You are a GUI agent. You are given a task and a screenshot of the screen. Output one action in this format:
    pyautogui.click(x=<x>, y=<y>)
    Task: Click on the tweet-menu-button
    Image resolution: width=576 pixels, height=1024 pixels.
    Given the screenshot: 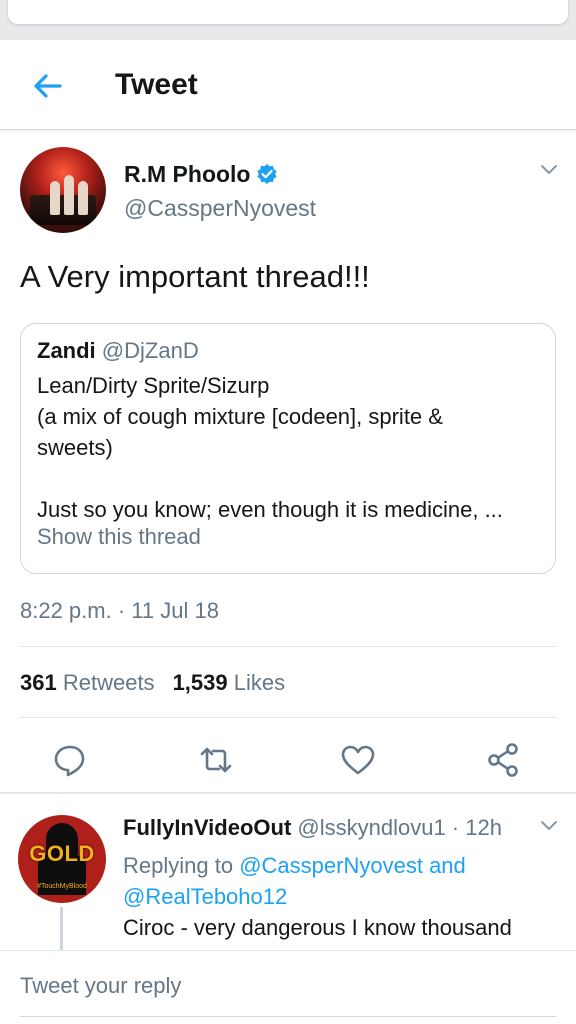 What is the action you would take?
    pyautogui.click(x=549, y=172)
    